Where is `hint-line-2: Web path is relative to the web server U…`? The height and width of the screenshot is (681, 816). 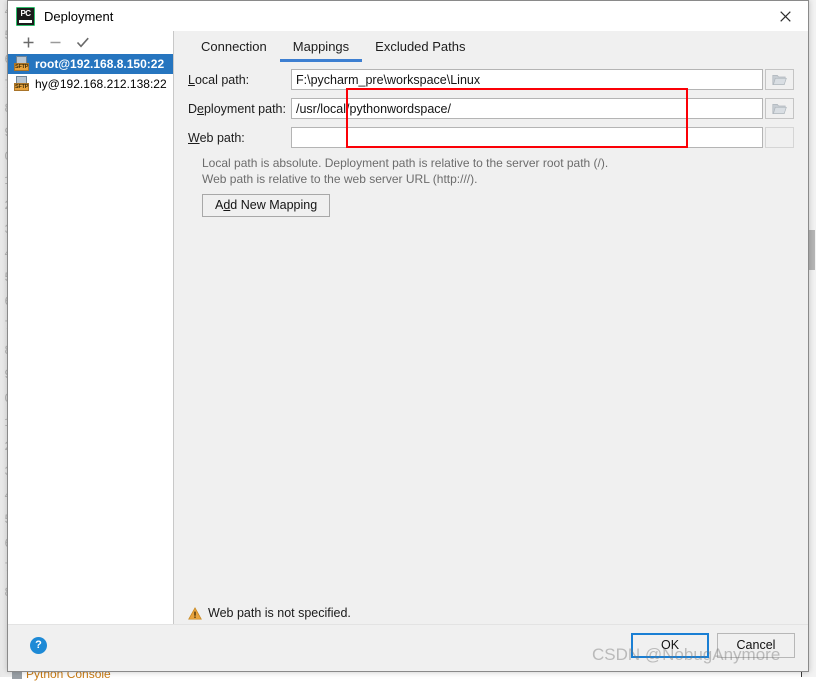
hint-line-2: Web path is relative to the web server U… is located at coordinates (340, 179).